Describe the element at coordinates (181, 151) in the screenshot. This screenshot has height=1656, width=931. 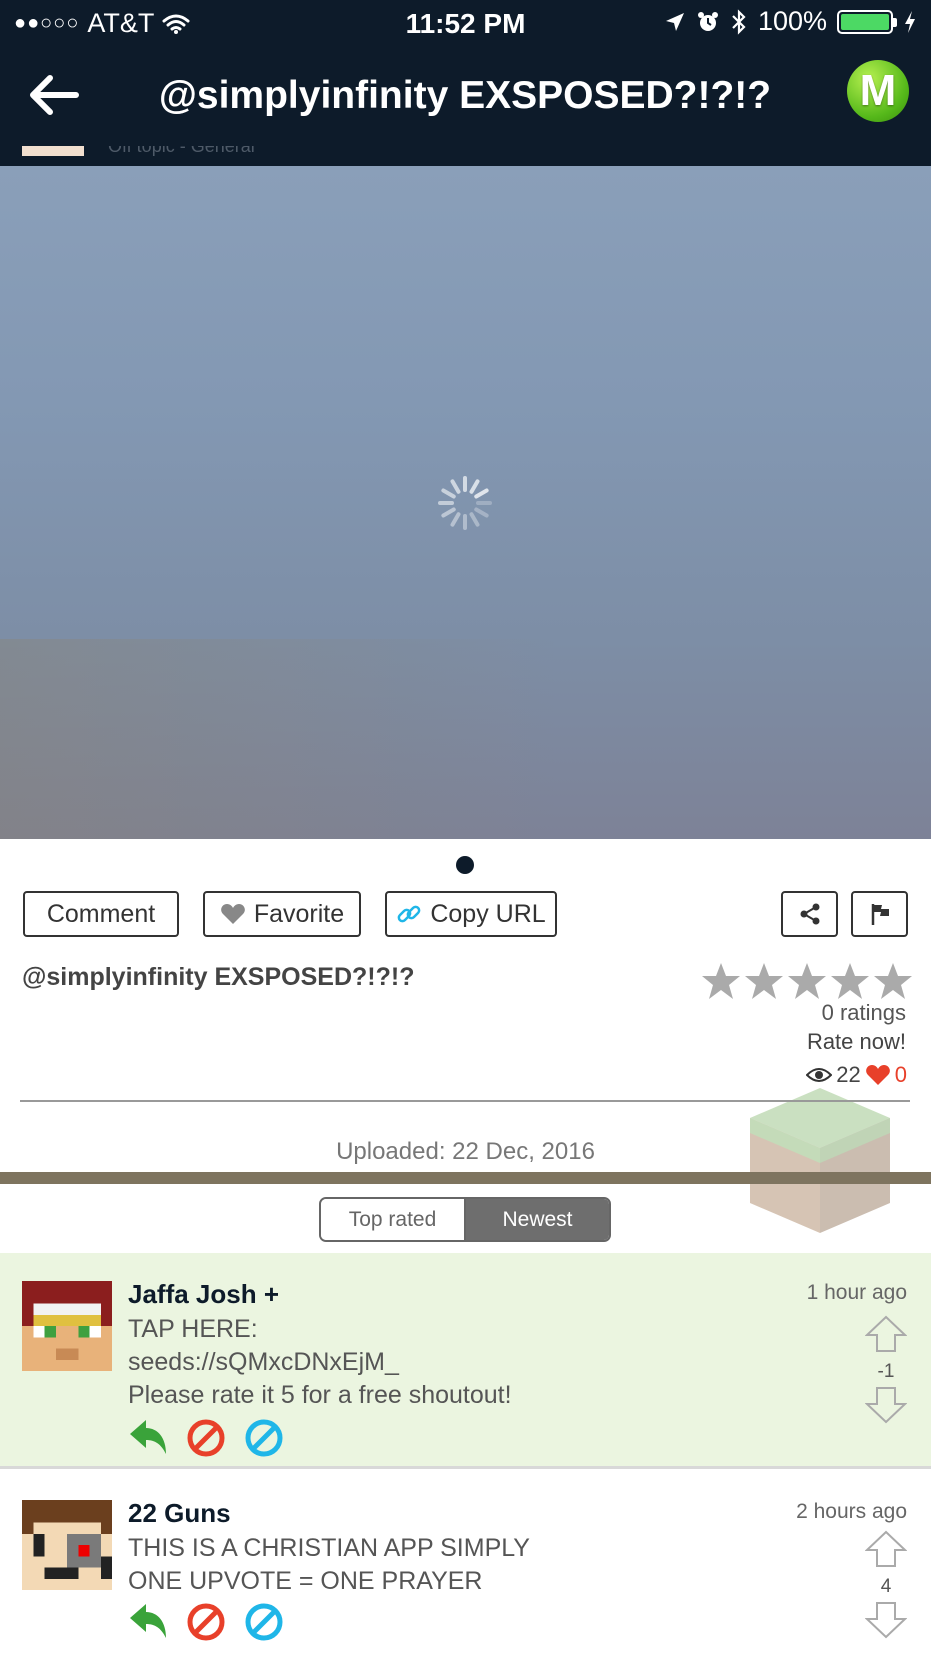
I see `category-label: Off topic - General` at that location.